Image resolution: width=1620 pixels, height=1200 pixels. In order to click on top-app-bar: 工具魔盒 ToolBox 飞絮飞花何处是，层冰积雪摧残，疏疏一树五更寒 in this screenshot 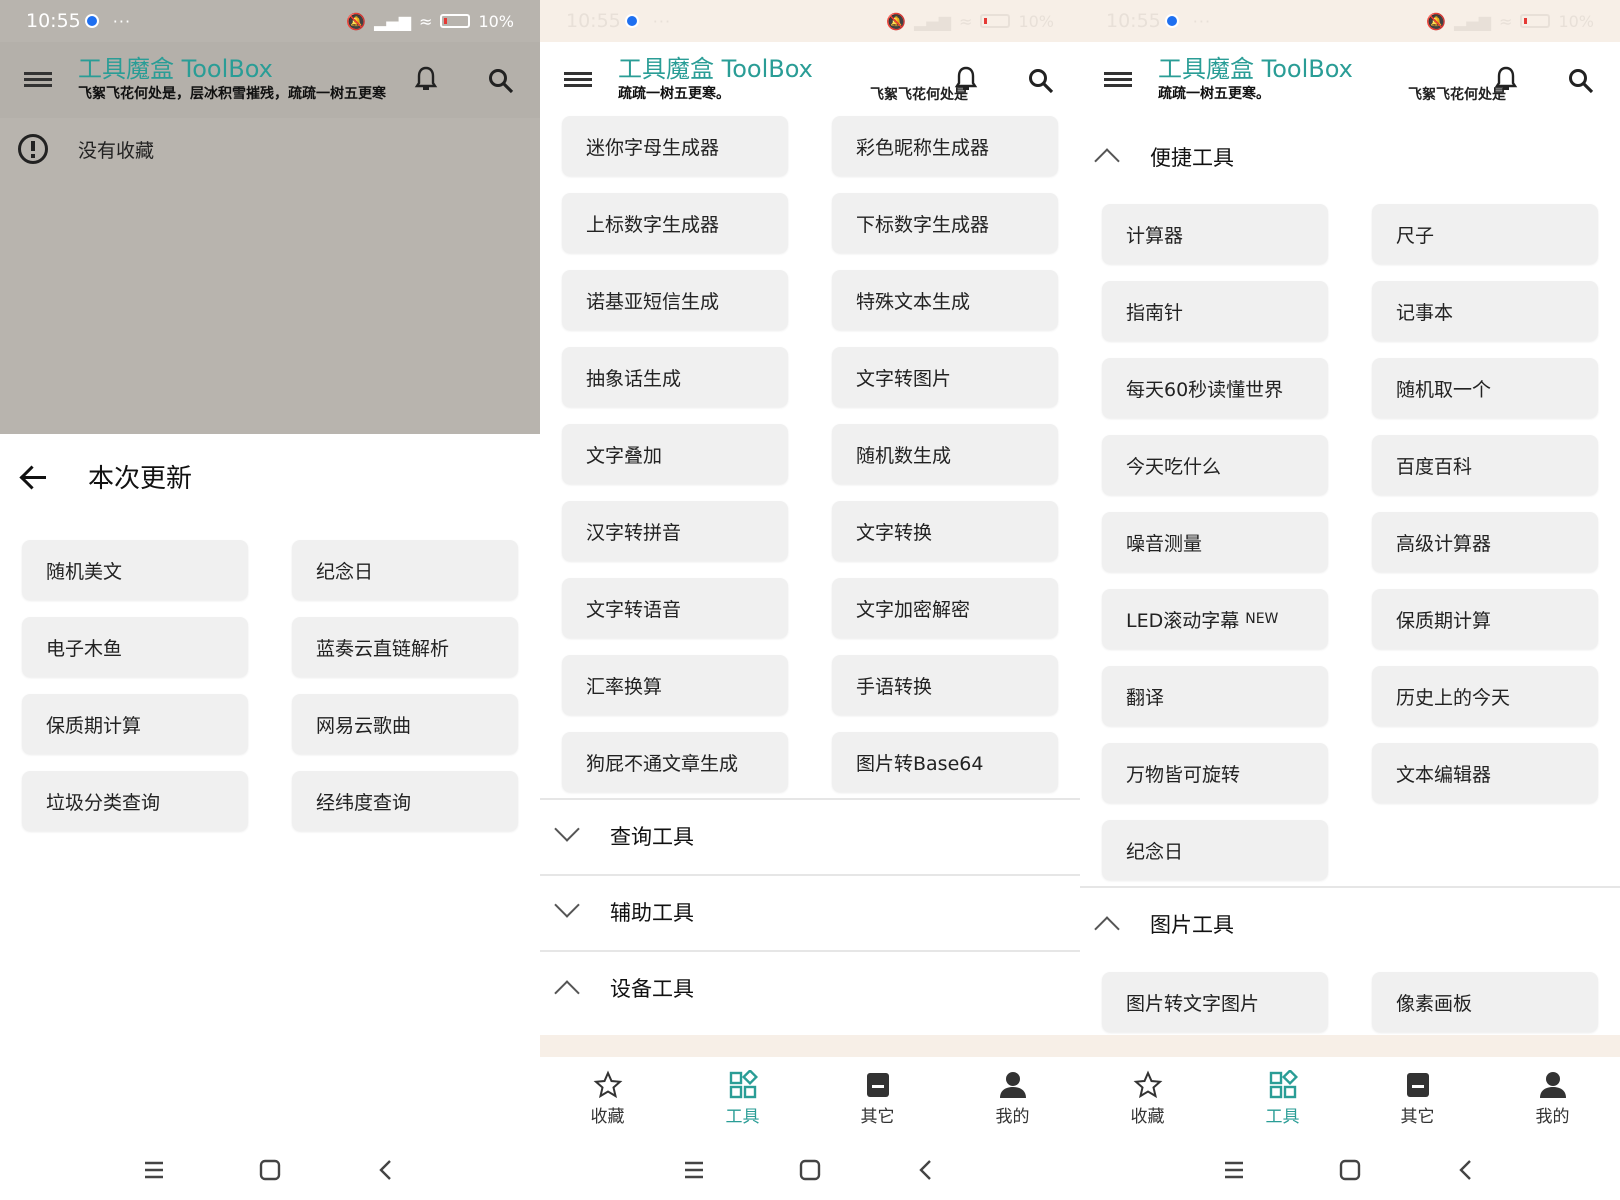, I will do `click(270, 80)`.